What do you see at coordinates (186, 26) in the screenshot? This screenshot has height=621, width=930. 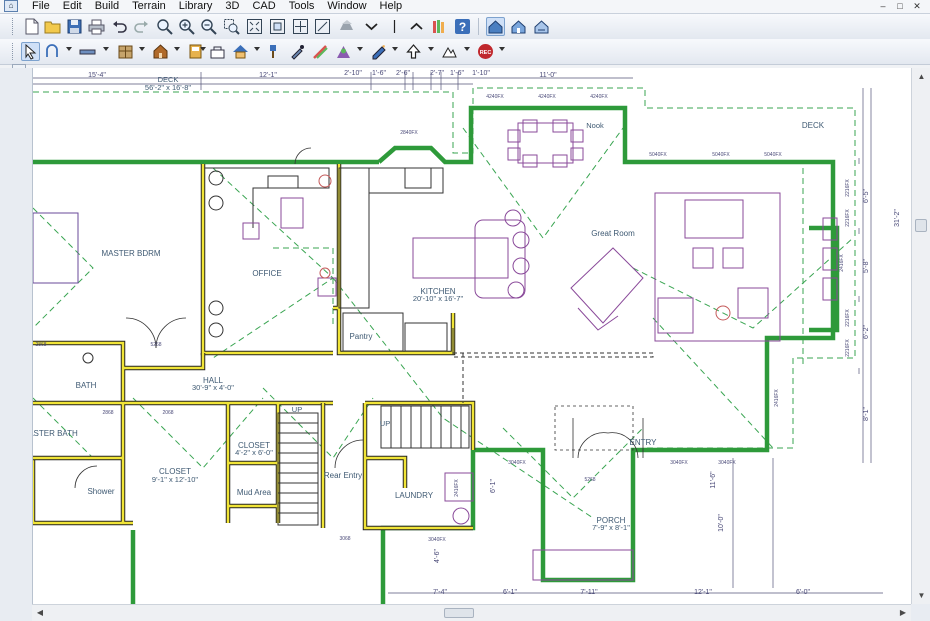 I see `zoom-in-icon` at bounding box center [186, 26].